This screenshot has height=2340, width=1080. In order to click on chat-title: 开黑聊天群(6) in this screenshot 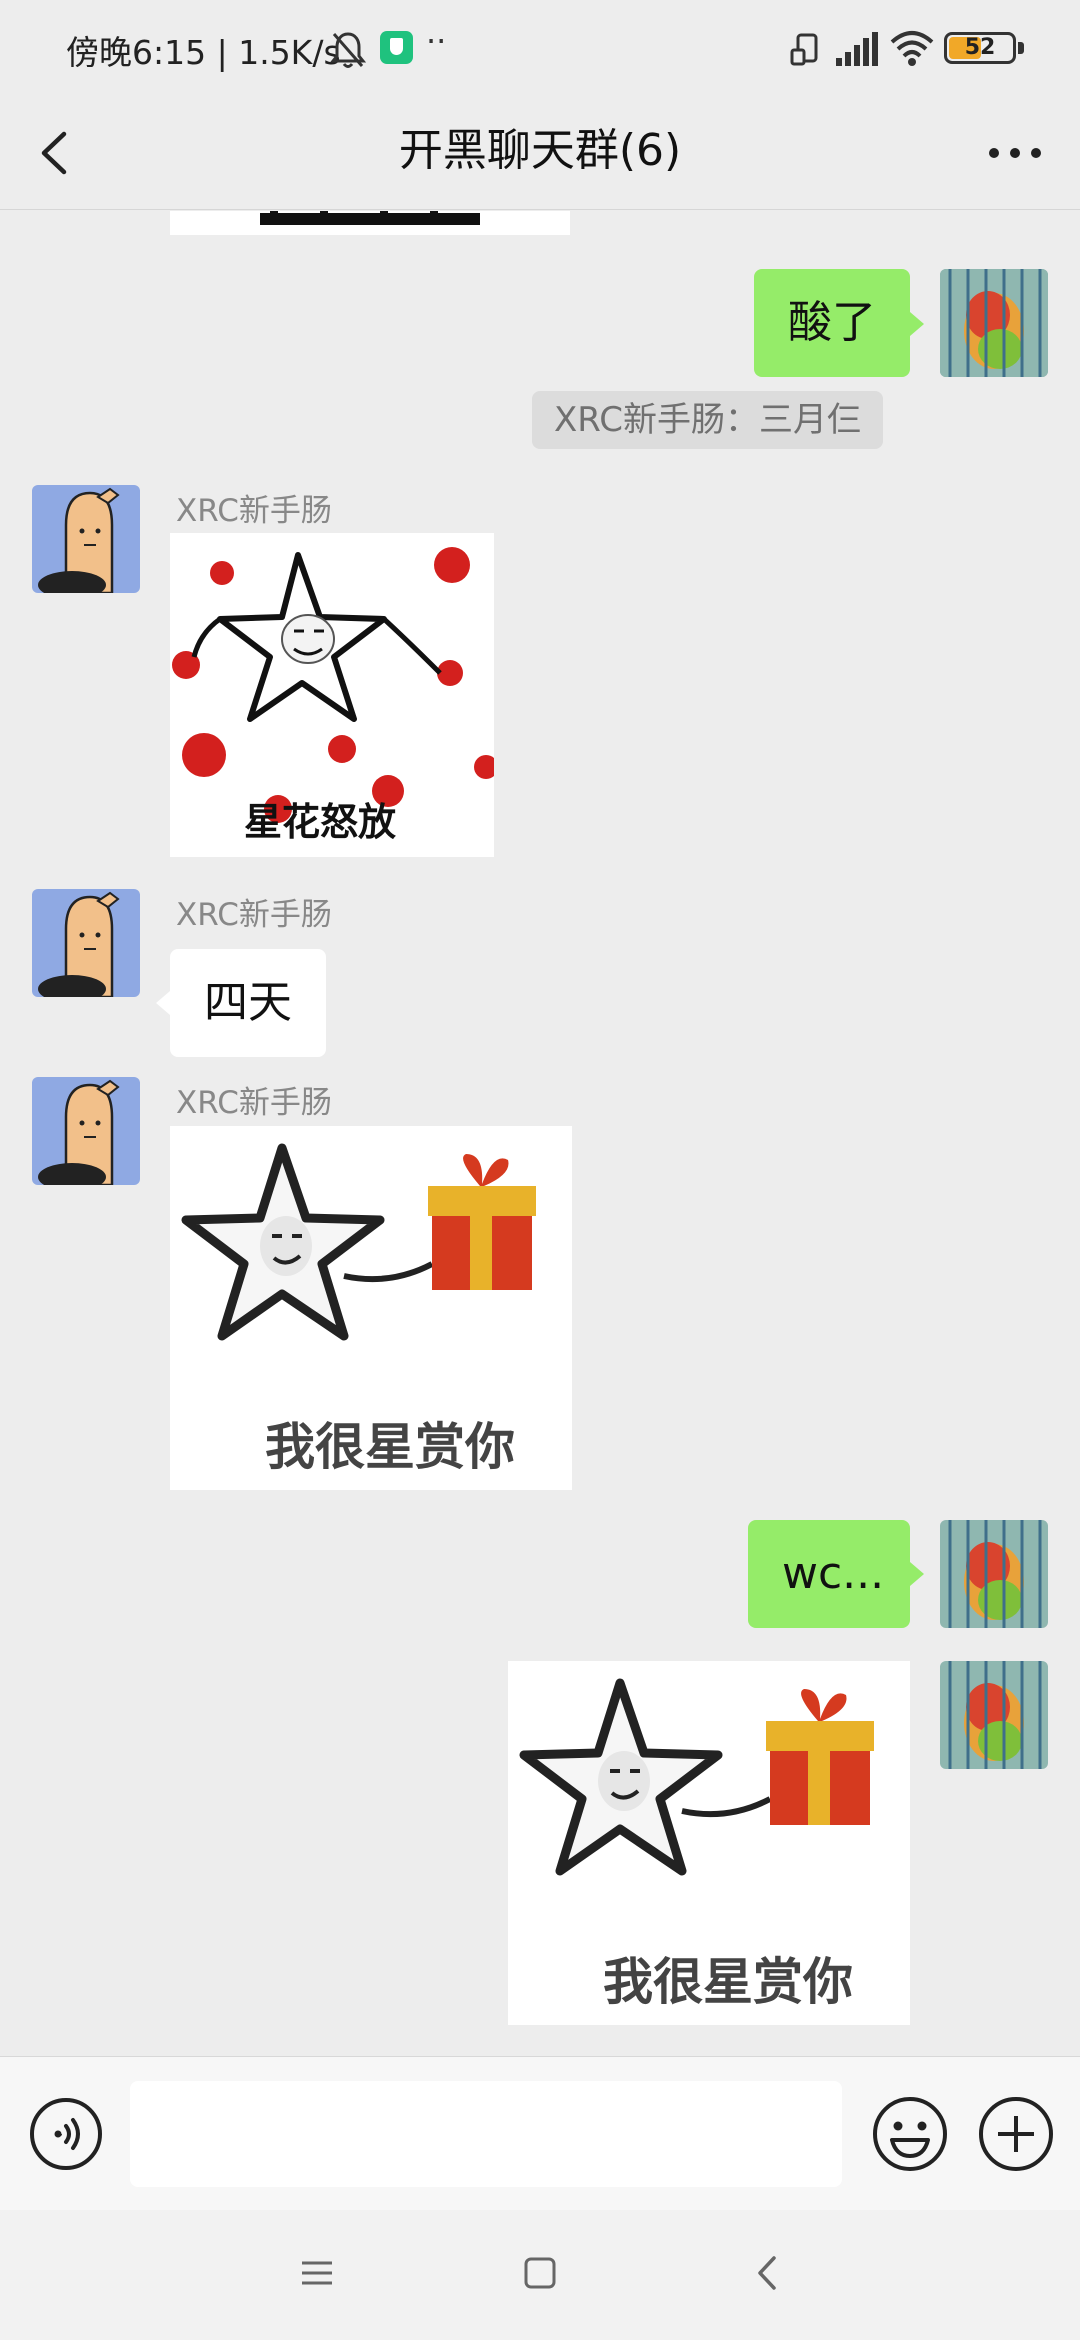, I will do `click(540, 150)`.